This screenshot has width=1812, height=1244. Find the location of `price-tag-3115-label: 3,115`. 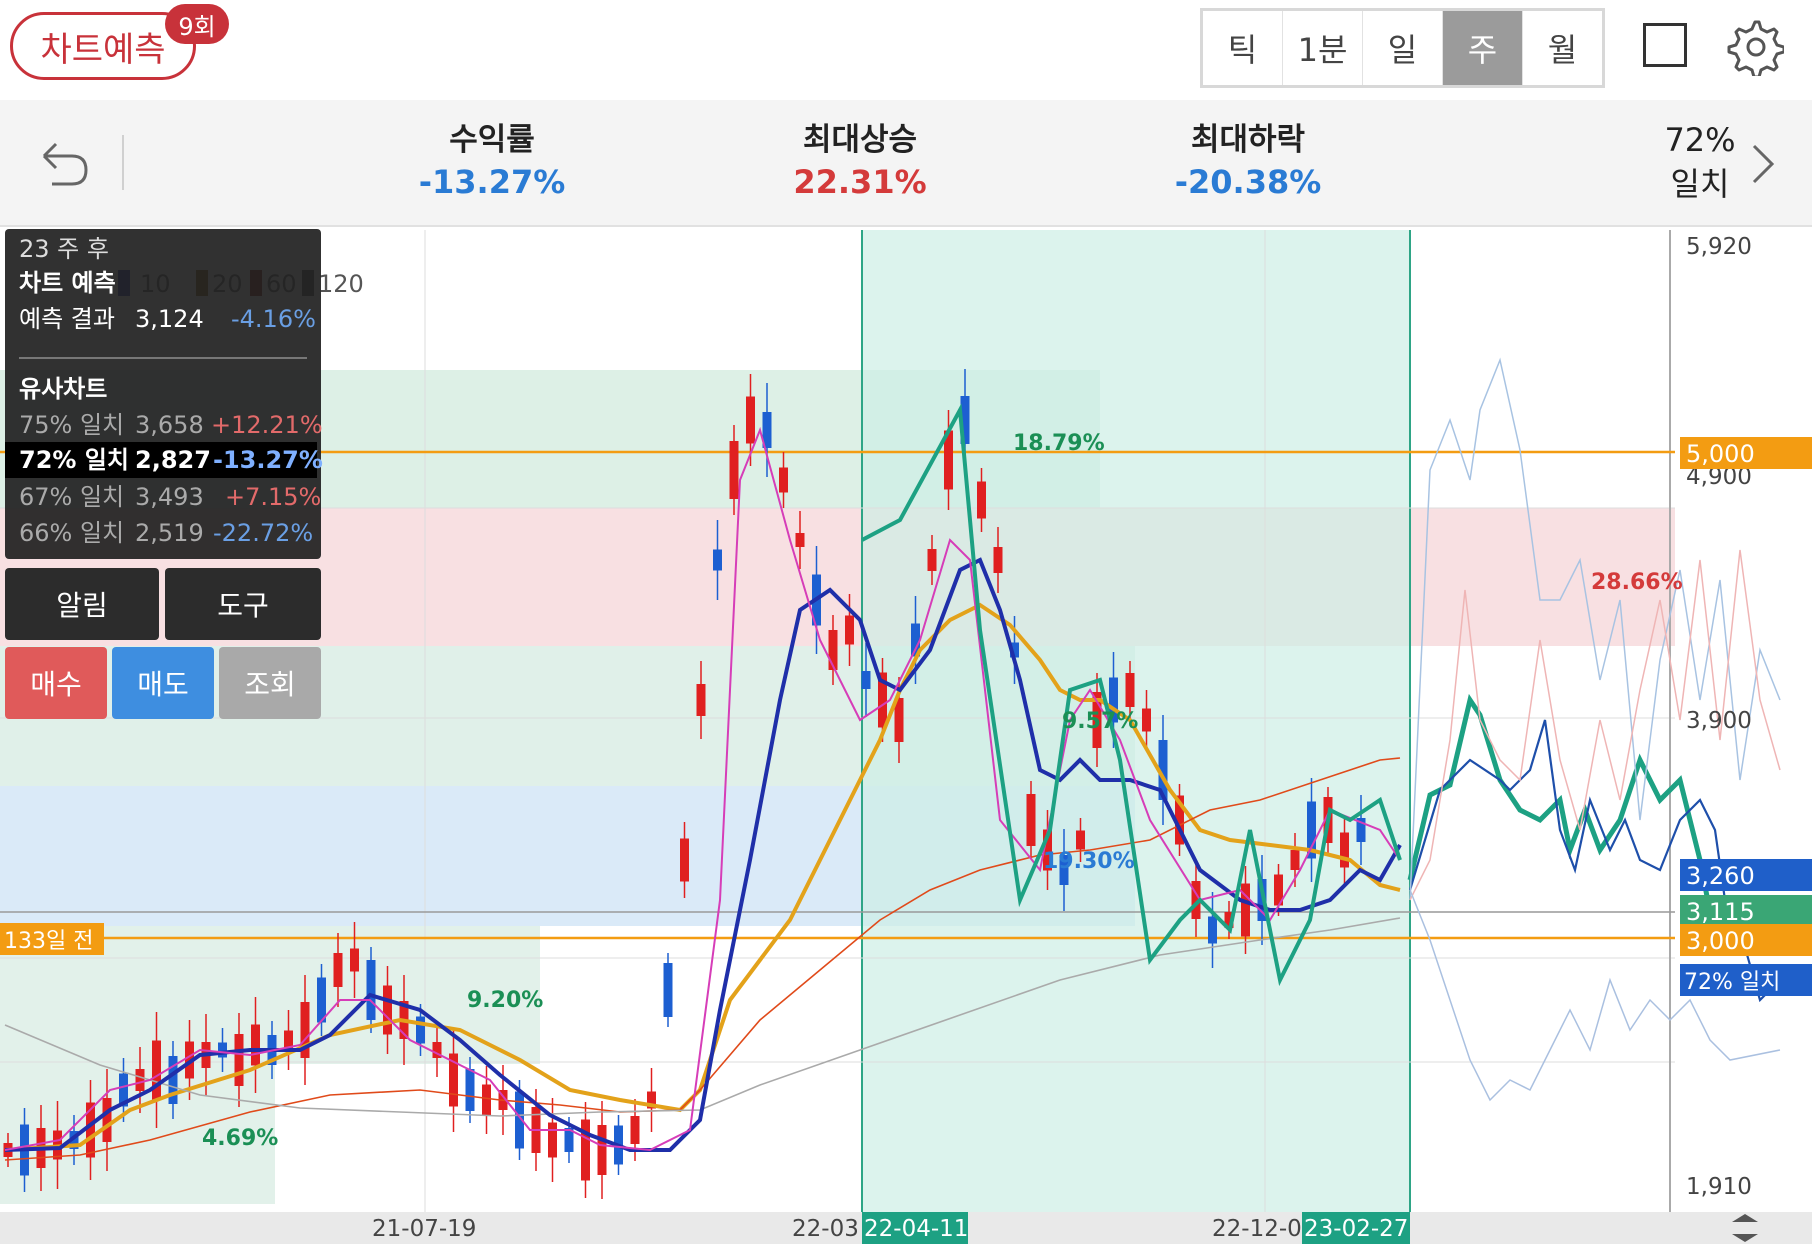

price-tag-3115-label: 3,115 is located at coordinates (1720, 912).